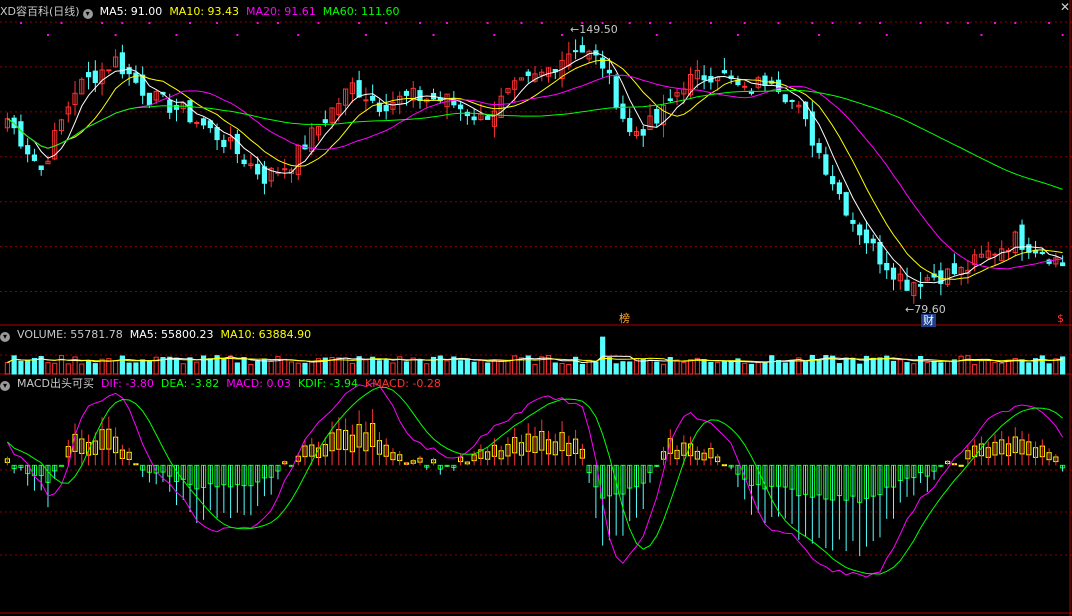 Image resolution: width=1072 pixels, height=616 pixels. Describe the element at coordinates (40, 11) in the screenshot. I see `stock-title: XD容百科(日线)` at that location.